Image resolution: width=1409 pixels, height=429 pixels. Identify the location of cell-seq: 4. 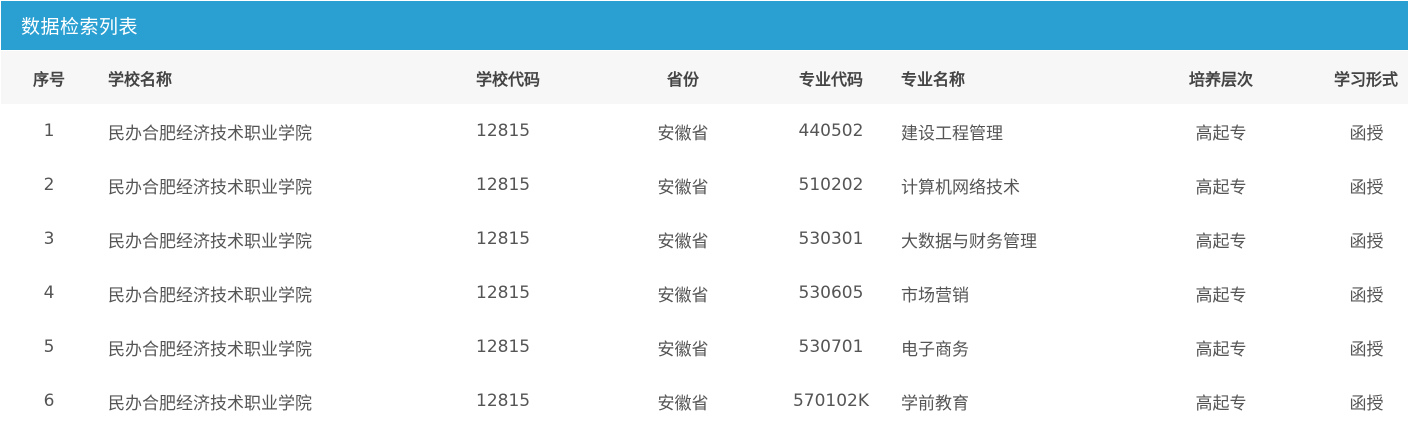
(49, 293).